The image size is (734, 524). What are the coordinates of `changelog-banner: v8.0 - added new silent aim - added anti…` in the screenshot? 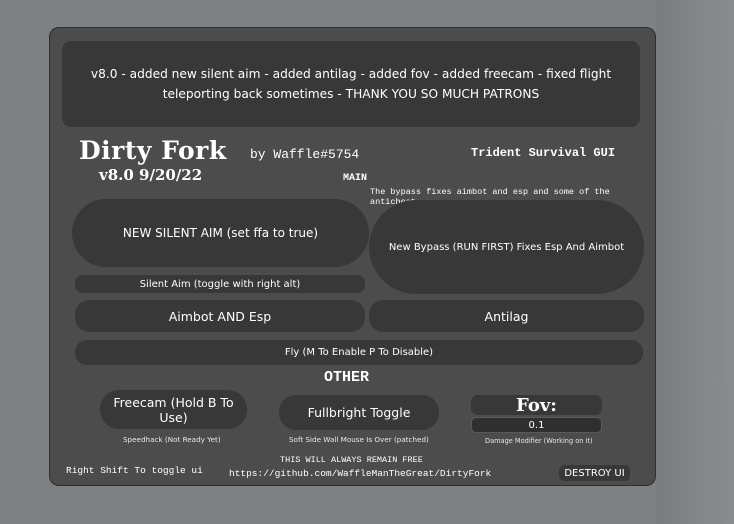 It's located at (351, 84).